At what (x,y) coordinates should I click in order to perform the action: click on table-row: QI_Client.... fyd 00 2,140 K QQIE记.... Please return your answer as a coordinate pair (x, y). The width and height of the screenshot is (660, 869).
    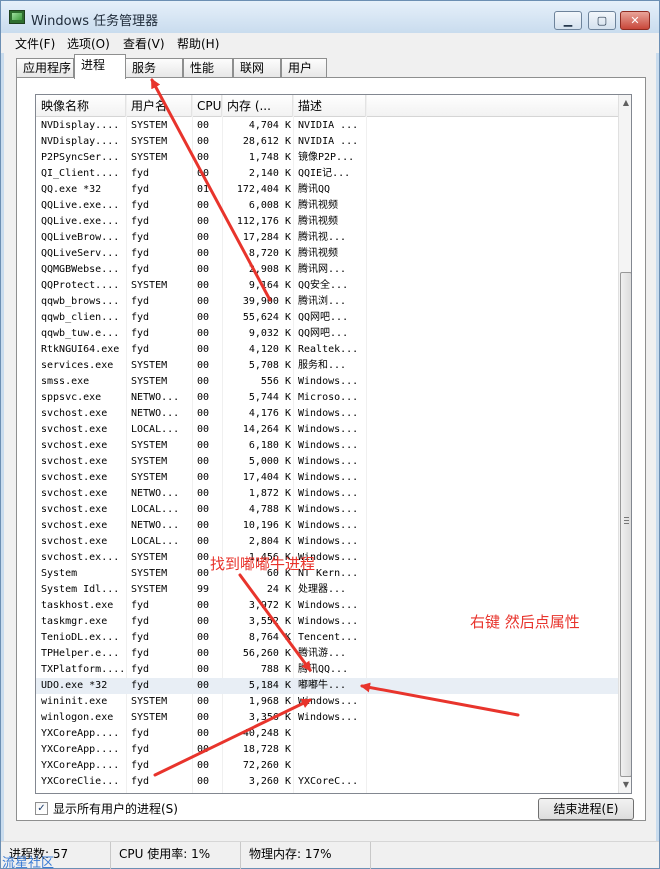
    Looking at the image, I should click on (327, 174).